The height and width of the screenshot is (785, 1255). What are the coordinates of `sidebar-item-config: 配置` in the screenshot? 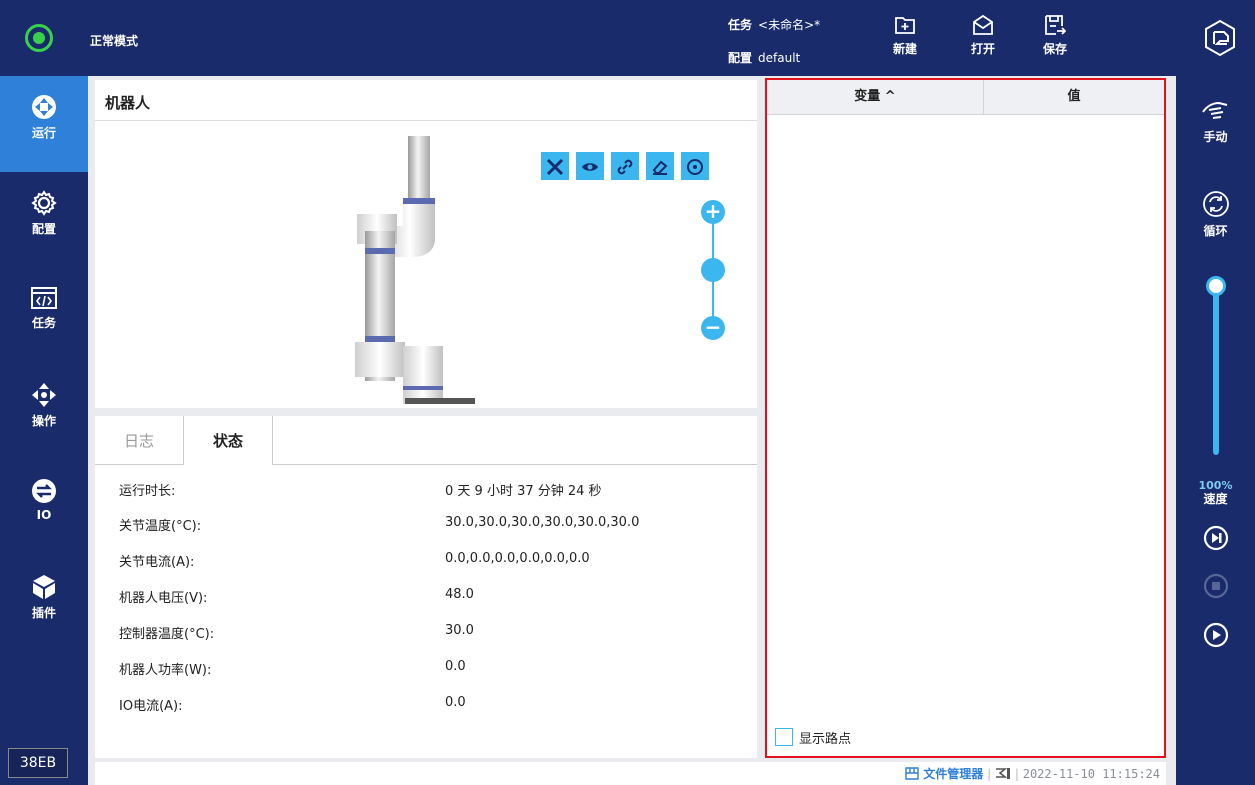 It's located at (44, 220).